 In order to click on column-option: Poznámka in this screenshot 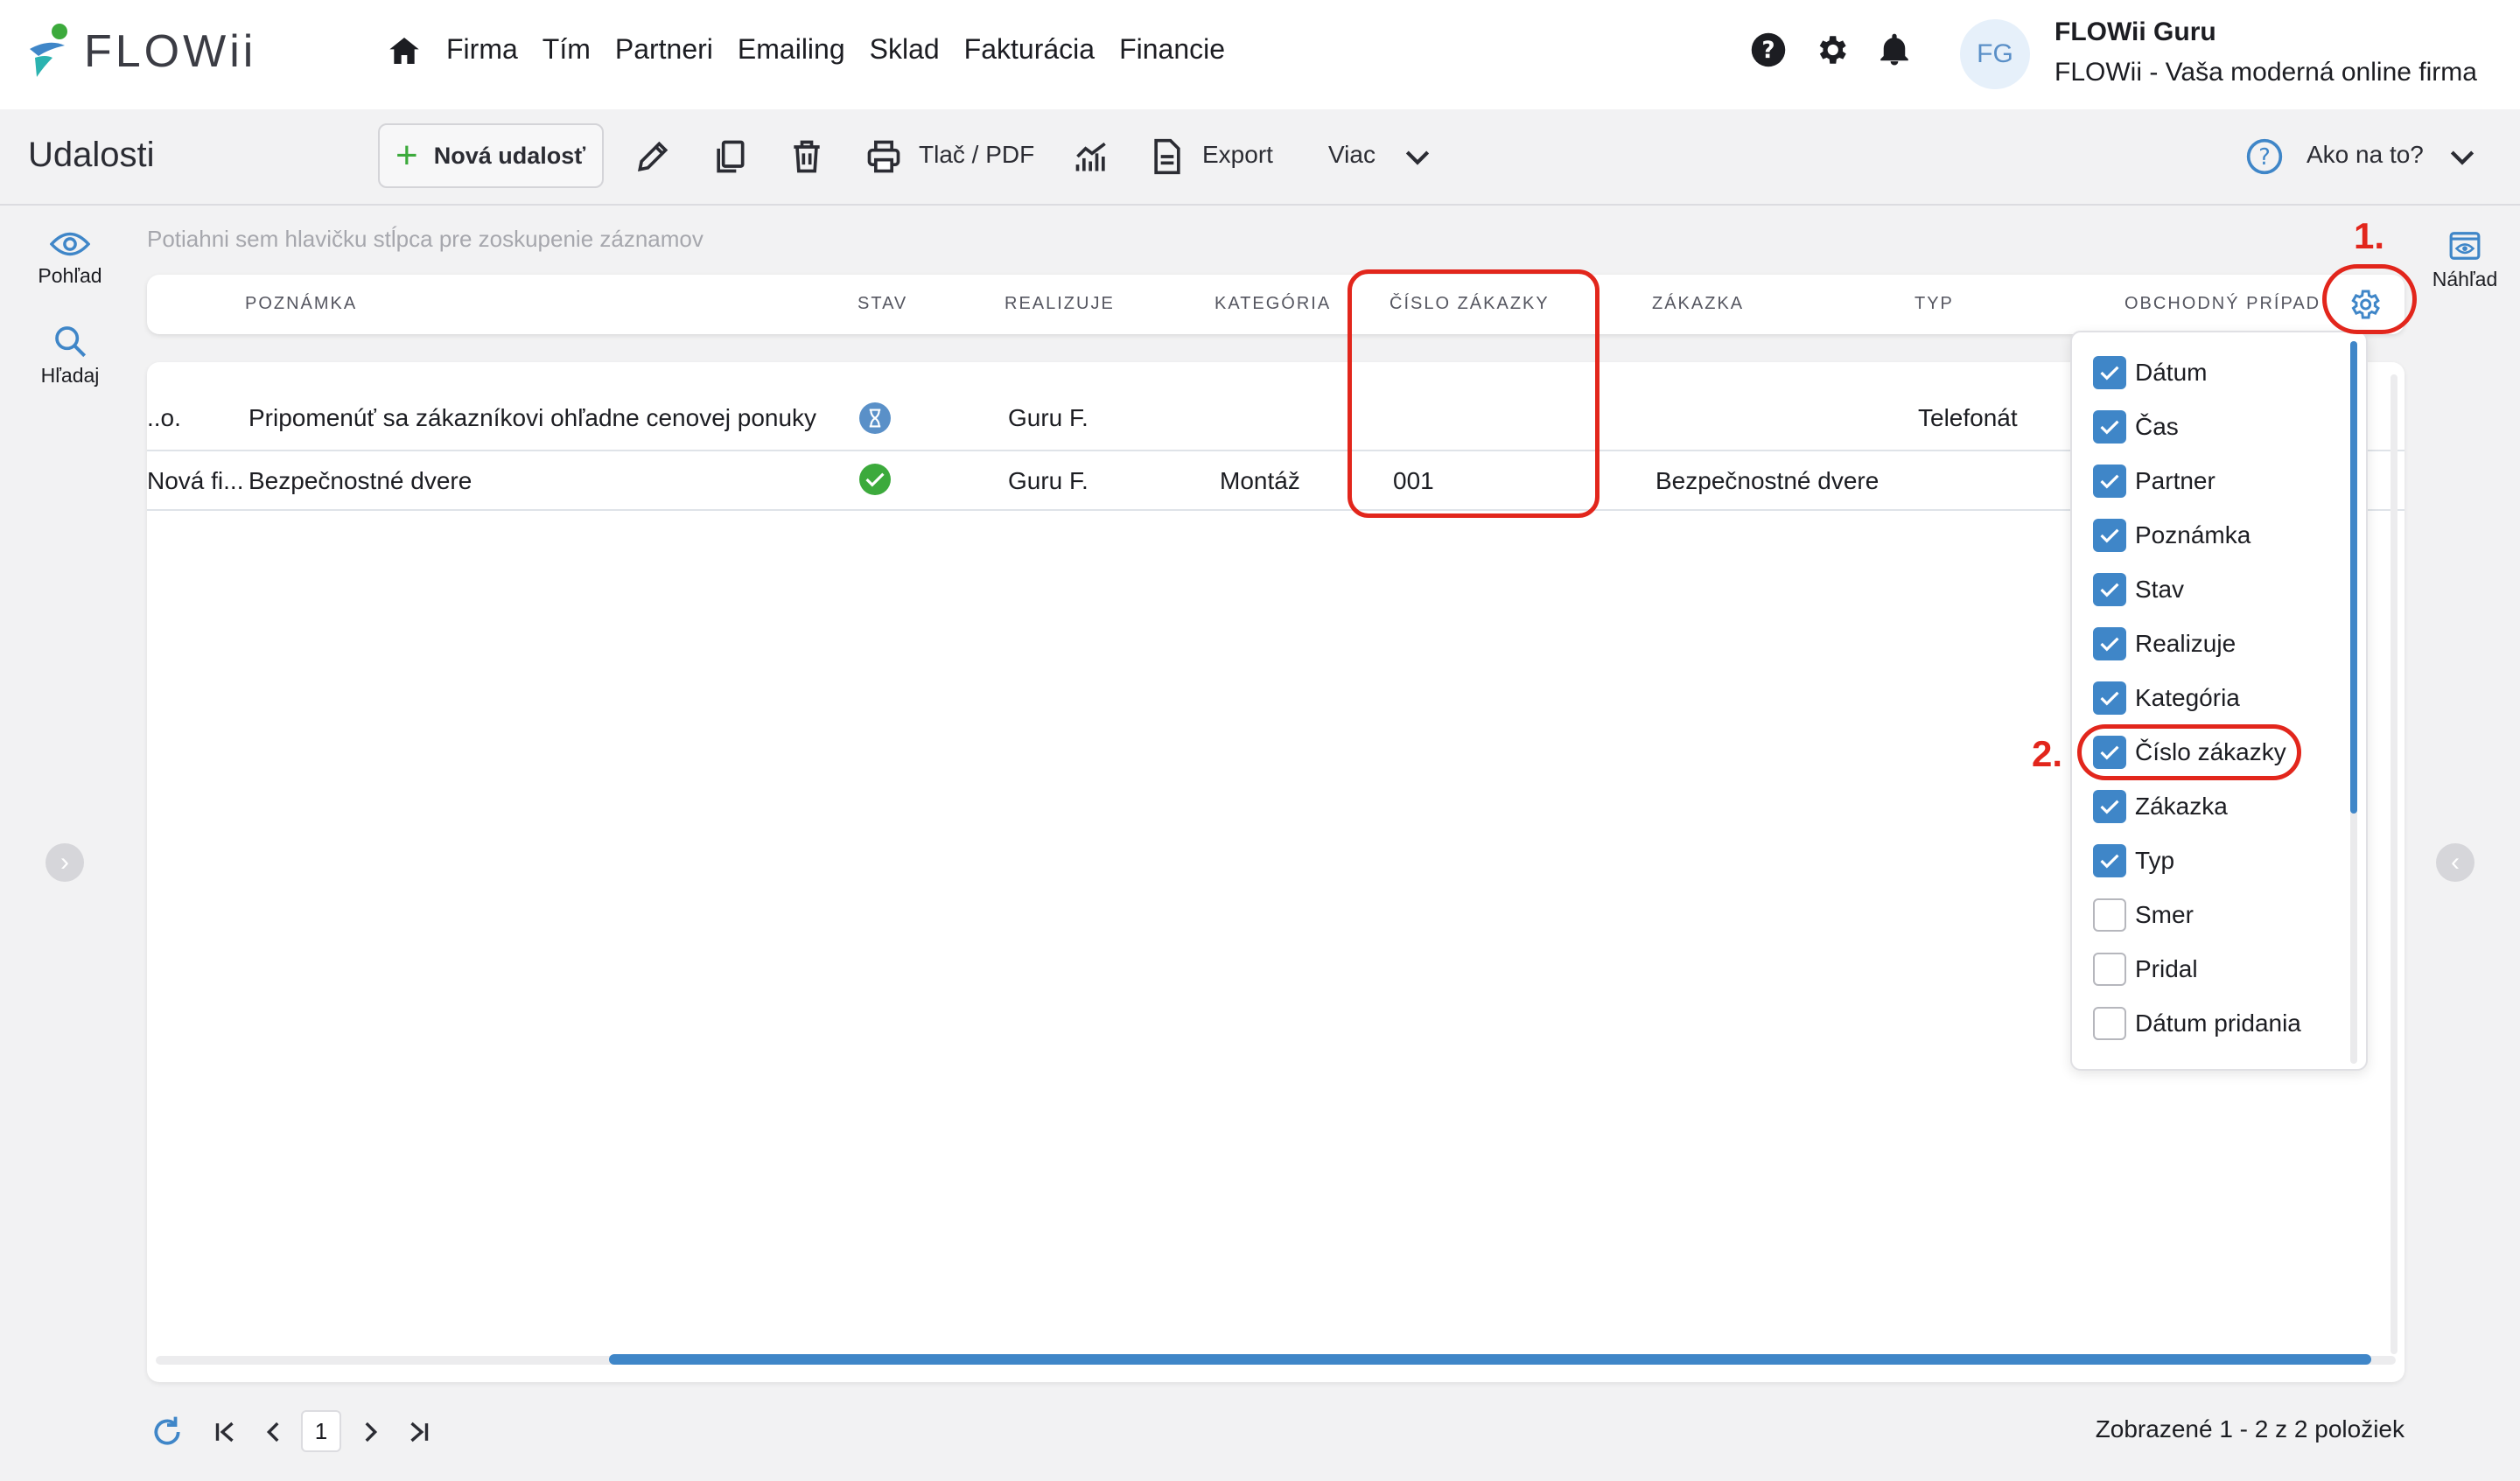, I will do `click(2171, 535)`.